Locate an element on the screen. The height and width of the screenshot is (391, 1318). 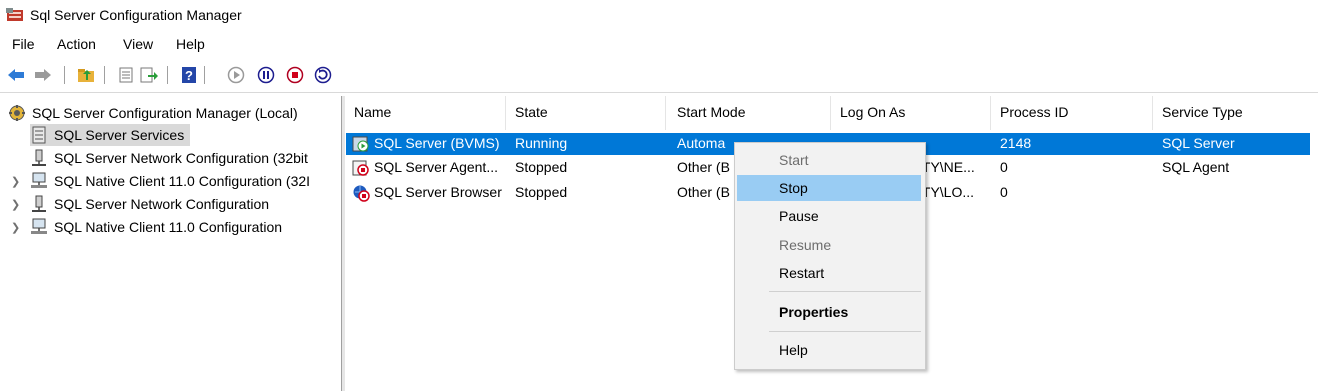
cell-process-id: 2148 is located at coordinates (1016, 143).